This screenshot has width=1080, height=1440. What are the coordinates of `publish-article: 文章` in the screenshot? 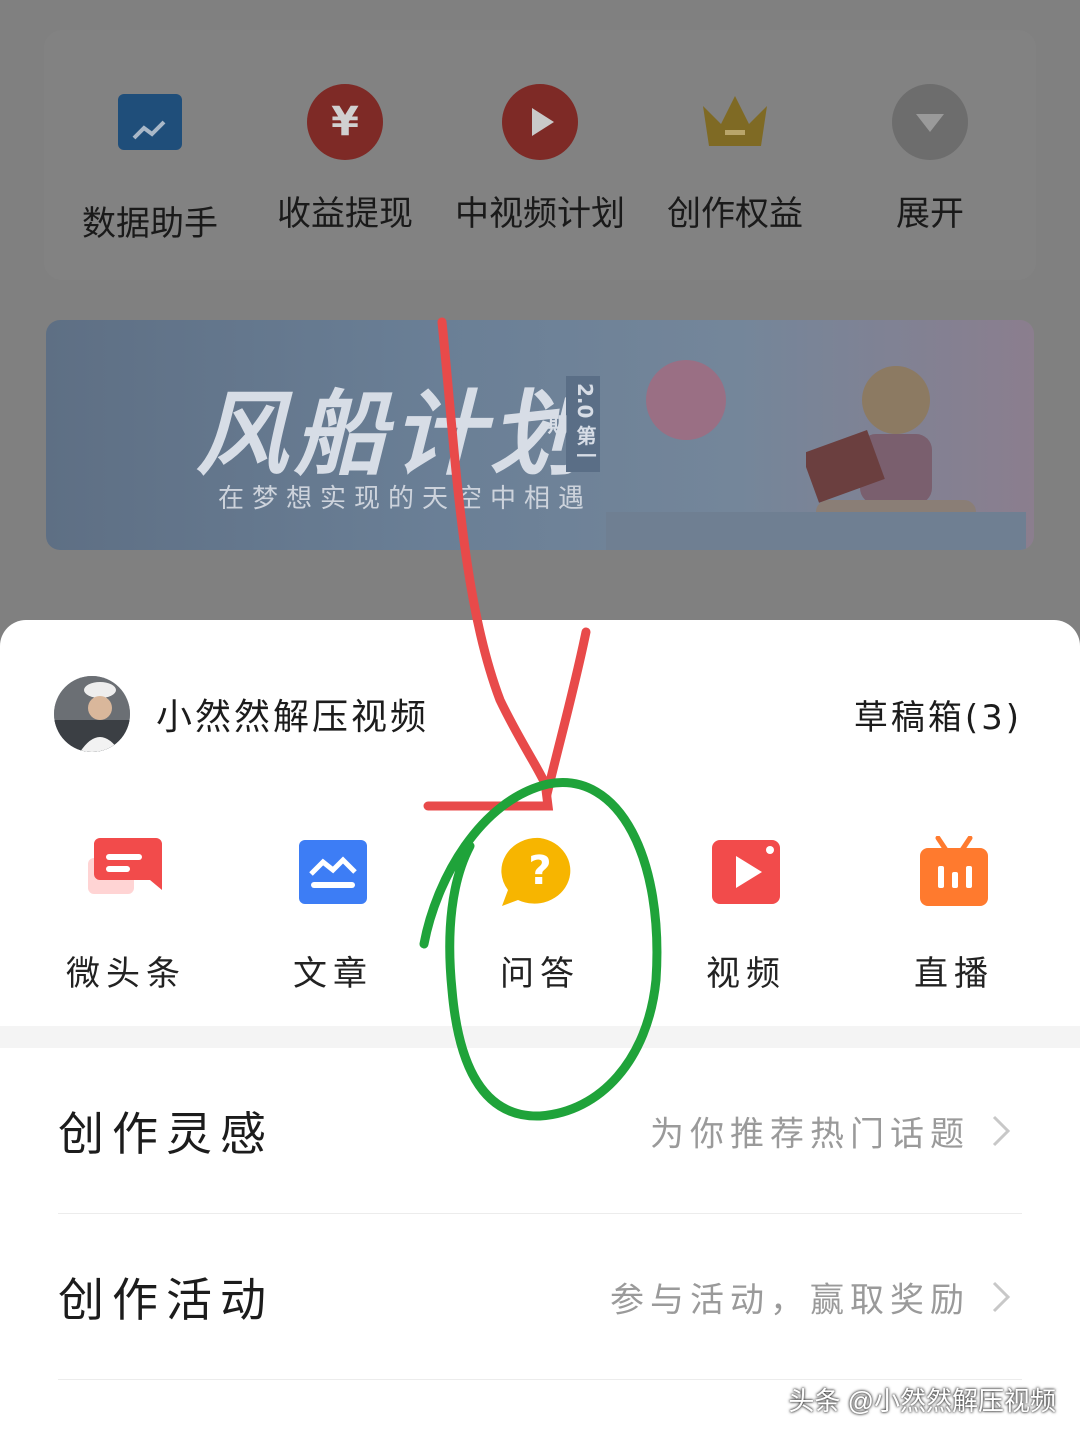 It's located at (333, 915).